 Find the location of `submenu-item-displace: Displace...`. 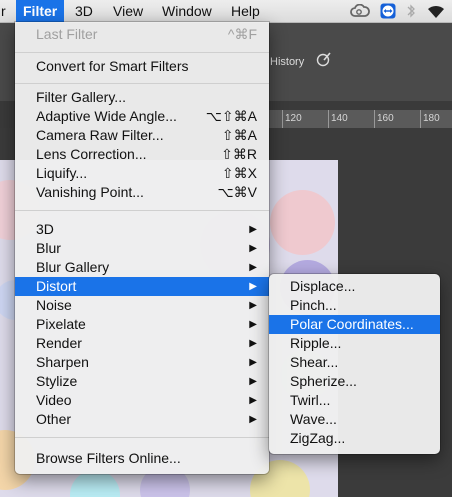

submenu-item-displace: Displace... is located at coordinates (354, 286).